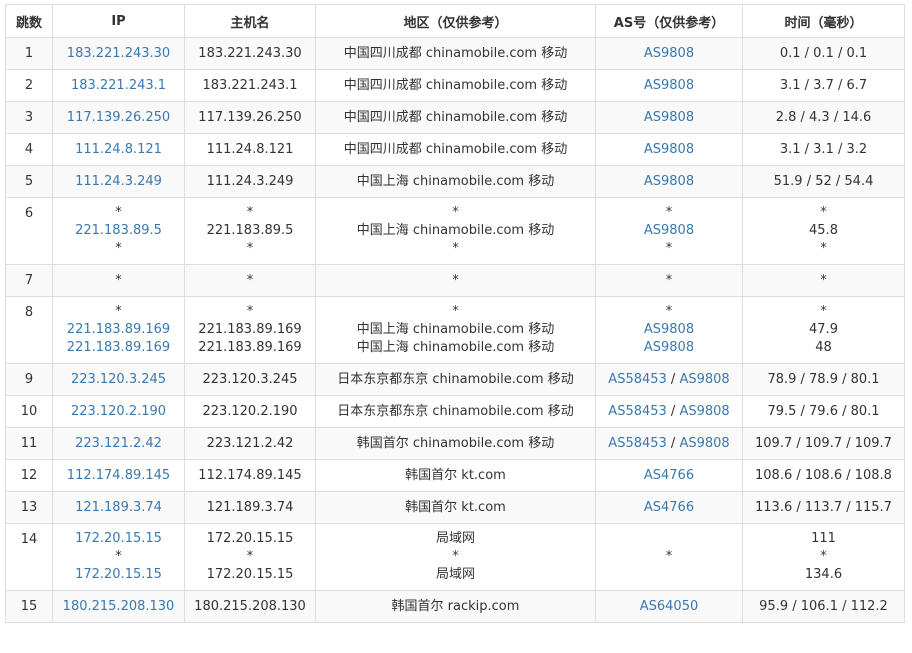 The image size is (912, 653). I want to click on ip-link: 111.24.3.249, so click(118, 182).